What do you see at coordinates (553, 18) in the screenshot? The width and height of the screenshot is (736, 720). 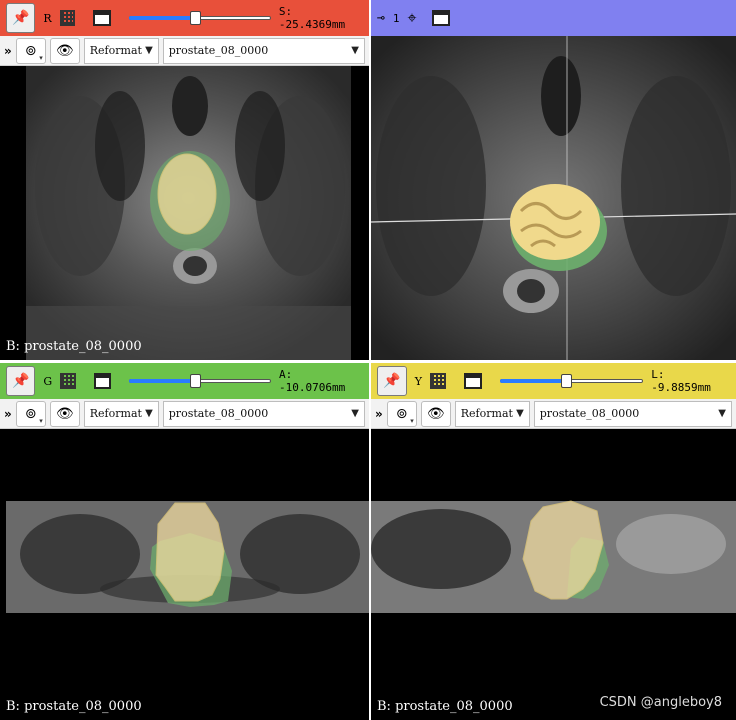 I see `3d-view-controller-bar: ⊸ 1 ⌖` at bounding box center [553, 18].